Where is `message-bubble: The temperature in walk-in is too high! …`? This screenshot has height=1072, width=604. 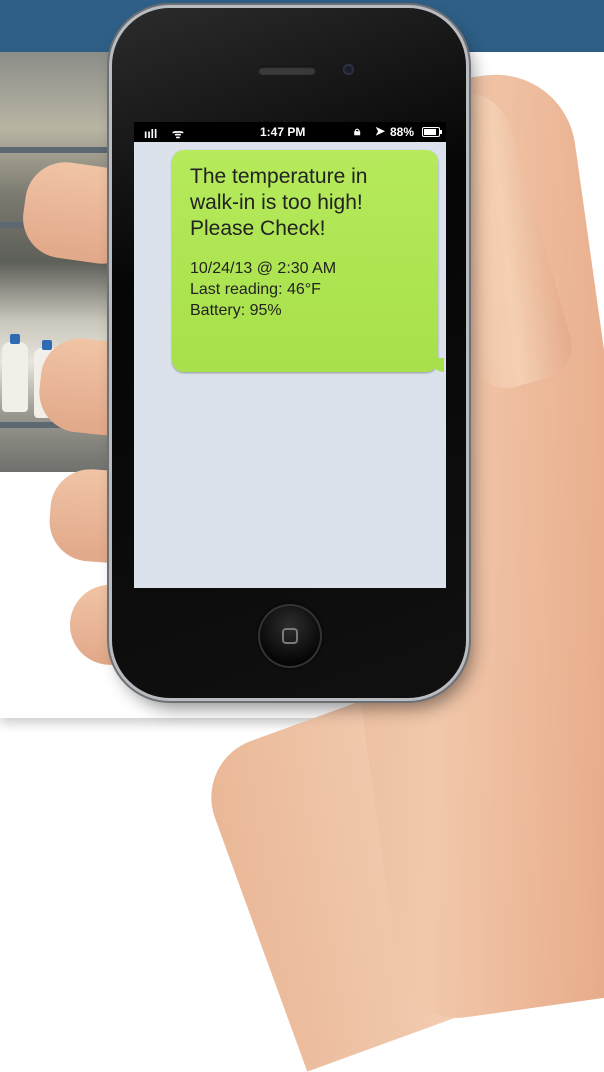
message-bubble: The temperature in walk-in is too high! … is located at coordinates (308, 261).